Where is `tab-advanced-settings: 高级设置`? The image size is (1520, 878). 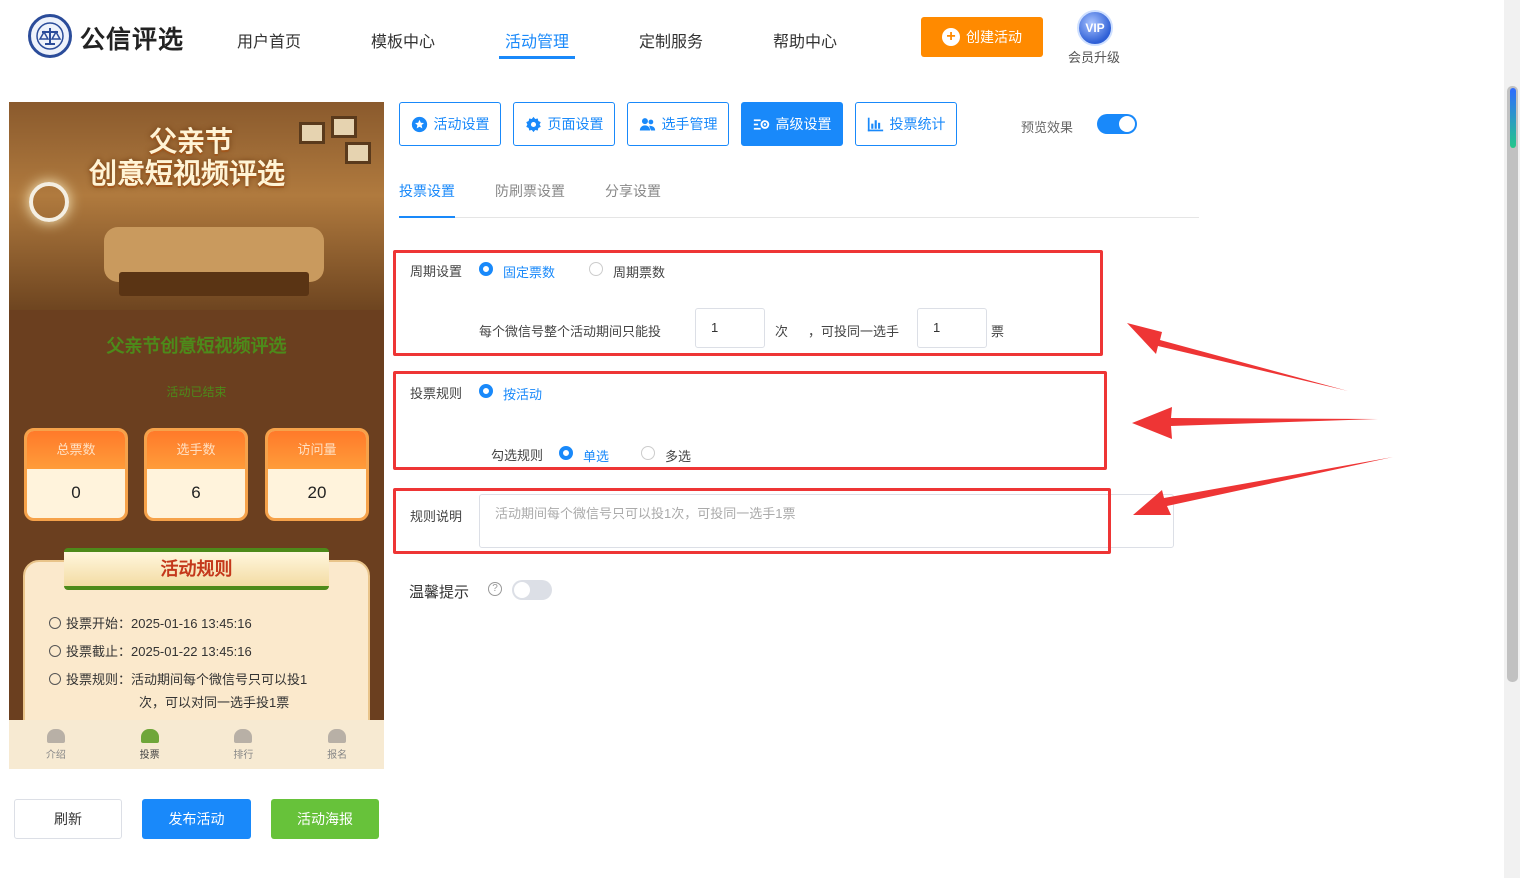 tab-advanced-settings: 高级设置 is located at coordinates (792, 124).